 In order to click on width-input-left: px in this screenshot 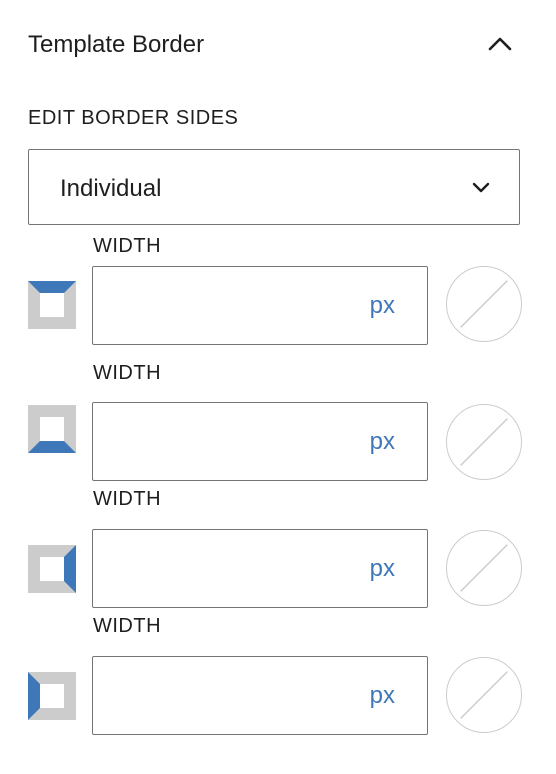, I will do `click(260, 695)`.